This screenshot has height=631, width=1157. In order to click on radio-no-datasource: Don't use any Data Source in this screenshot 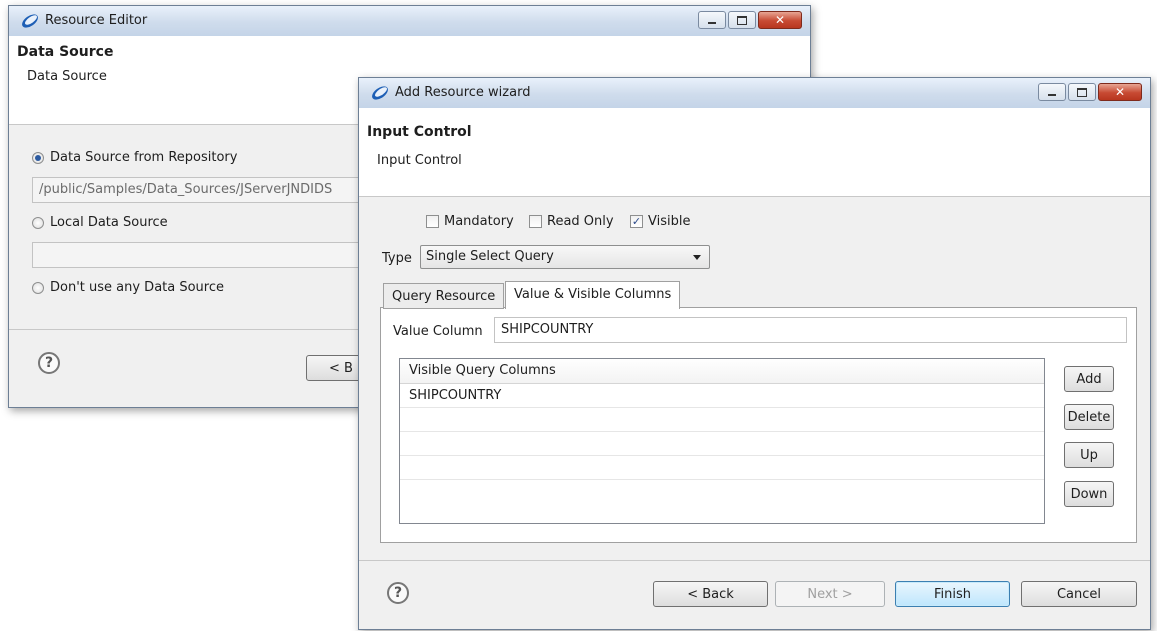, I will do `click(128, 287)`.